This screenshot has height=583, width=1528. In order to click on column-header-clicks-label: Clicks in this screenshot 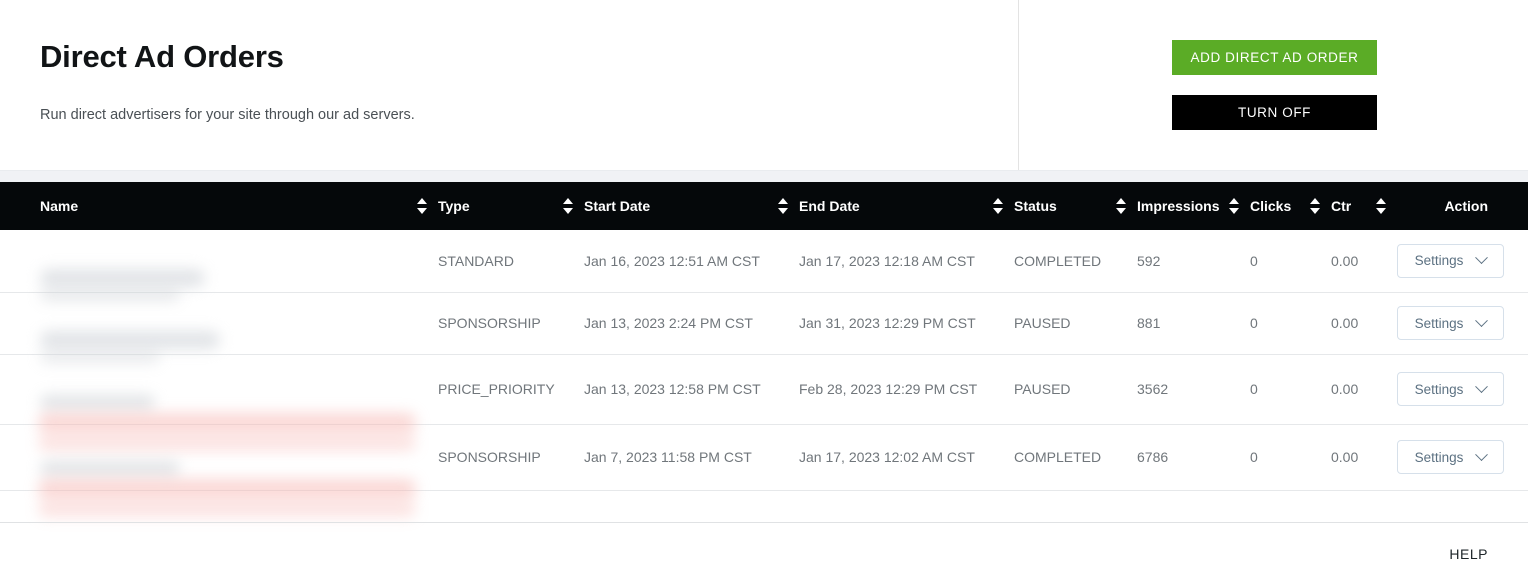, I will do `click(1271, 206)`.